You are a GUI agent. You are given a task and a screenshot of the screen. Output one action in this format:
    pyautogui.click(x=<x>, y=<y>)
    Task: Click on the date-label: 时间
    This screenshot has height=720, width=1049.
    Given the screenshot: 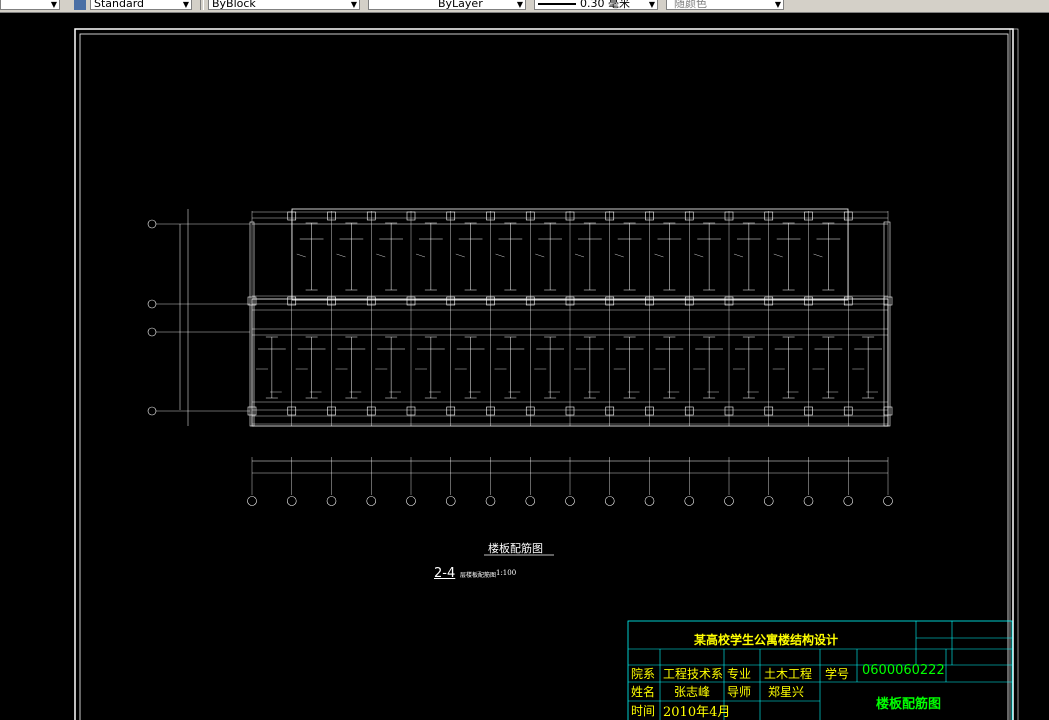 What is the action you would take?
    pyautogui.click(x=643, y=711)
    